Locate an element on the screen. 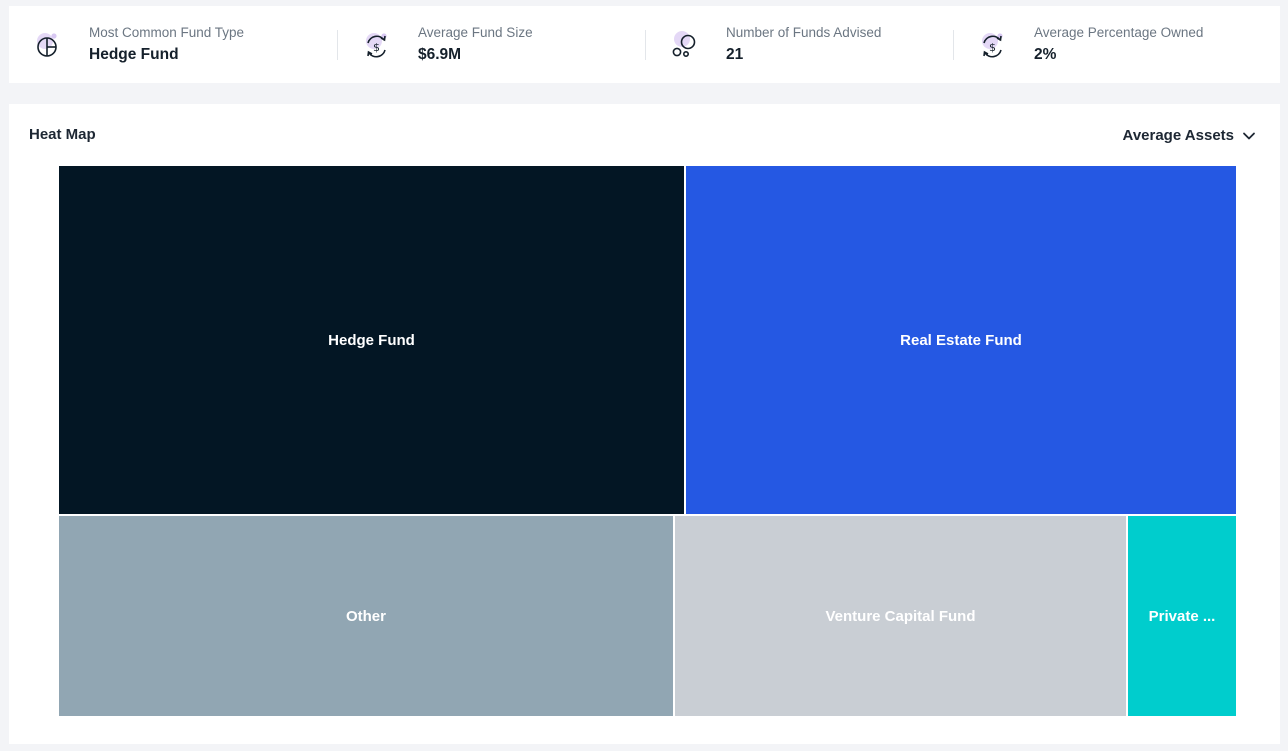  stat-number-of-funds-advised: Number of Funds Advised 21 is located at coordinates (799, 44).